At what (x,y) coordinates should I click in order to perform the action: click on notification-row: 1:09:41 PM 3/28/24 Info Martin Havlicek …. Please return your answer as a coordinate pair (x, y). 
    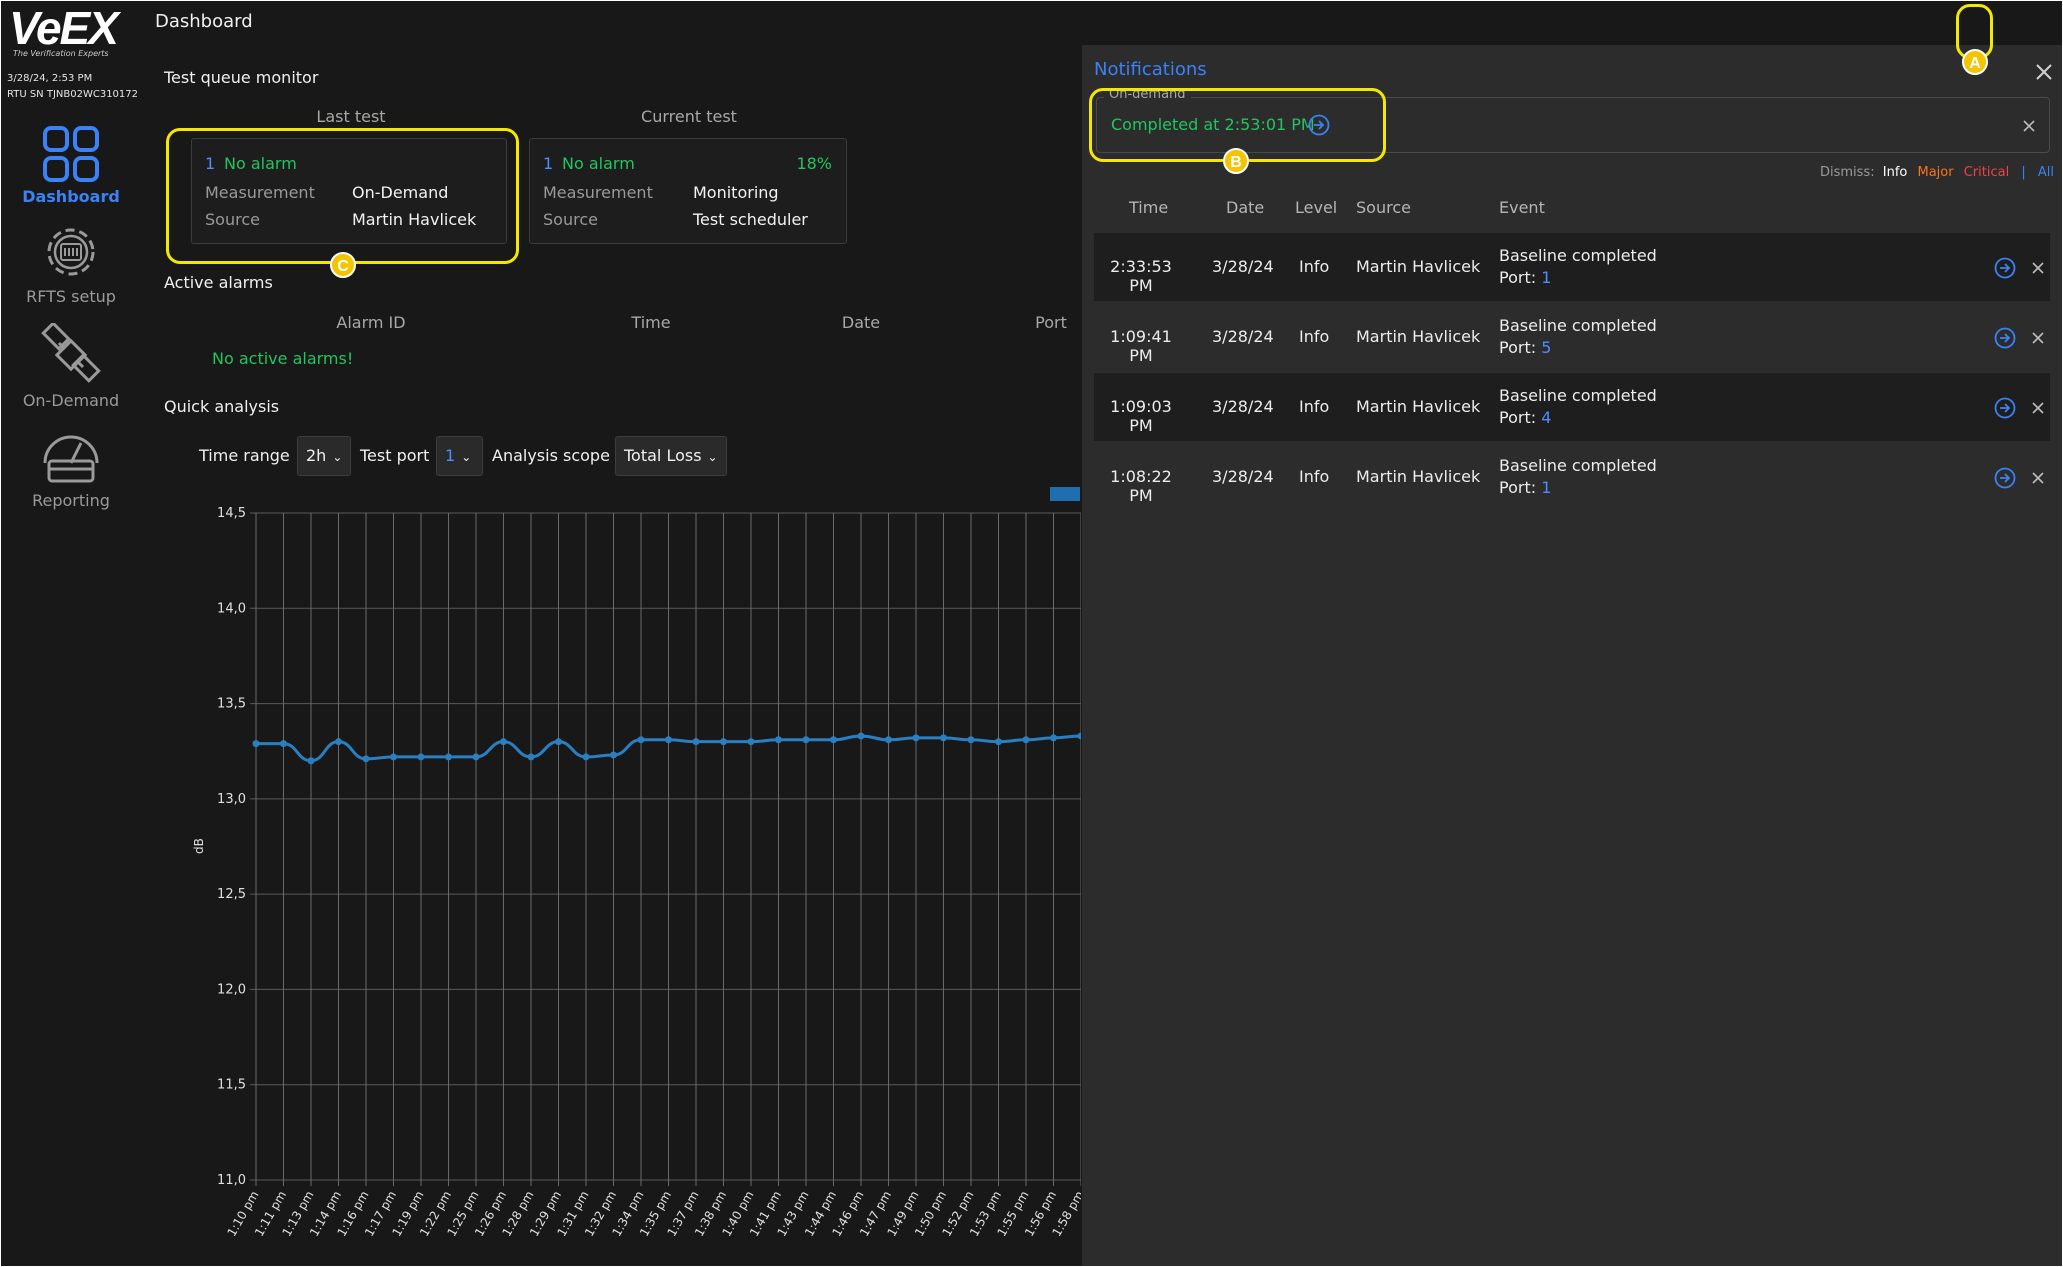
    Looking at the image, I should click on (1572, 337).